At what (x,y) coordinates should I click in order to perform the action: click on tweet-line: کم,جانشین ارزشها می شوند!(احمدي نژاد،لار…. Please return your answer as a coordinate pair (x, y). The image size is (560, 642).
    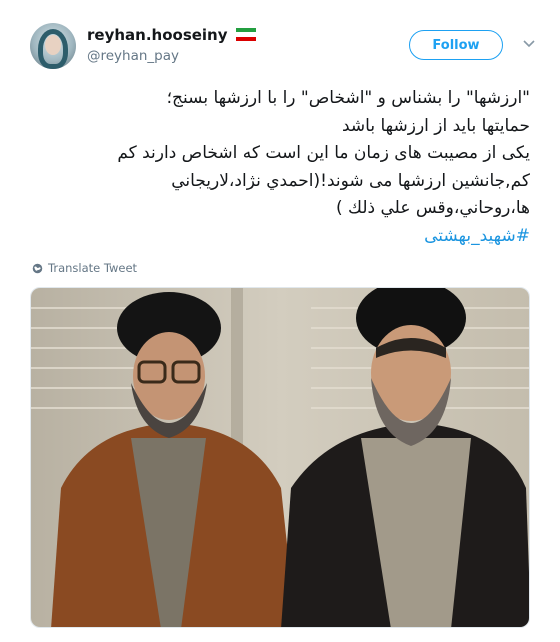
    Looking at the image, I should click on (350, 180).